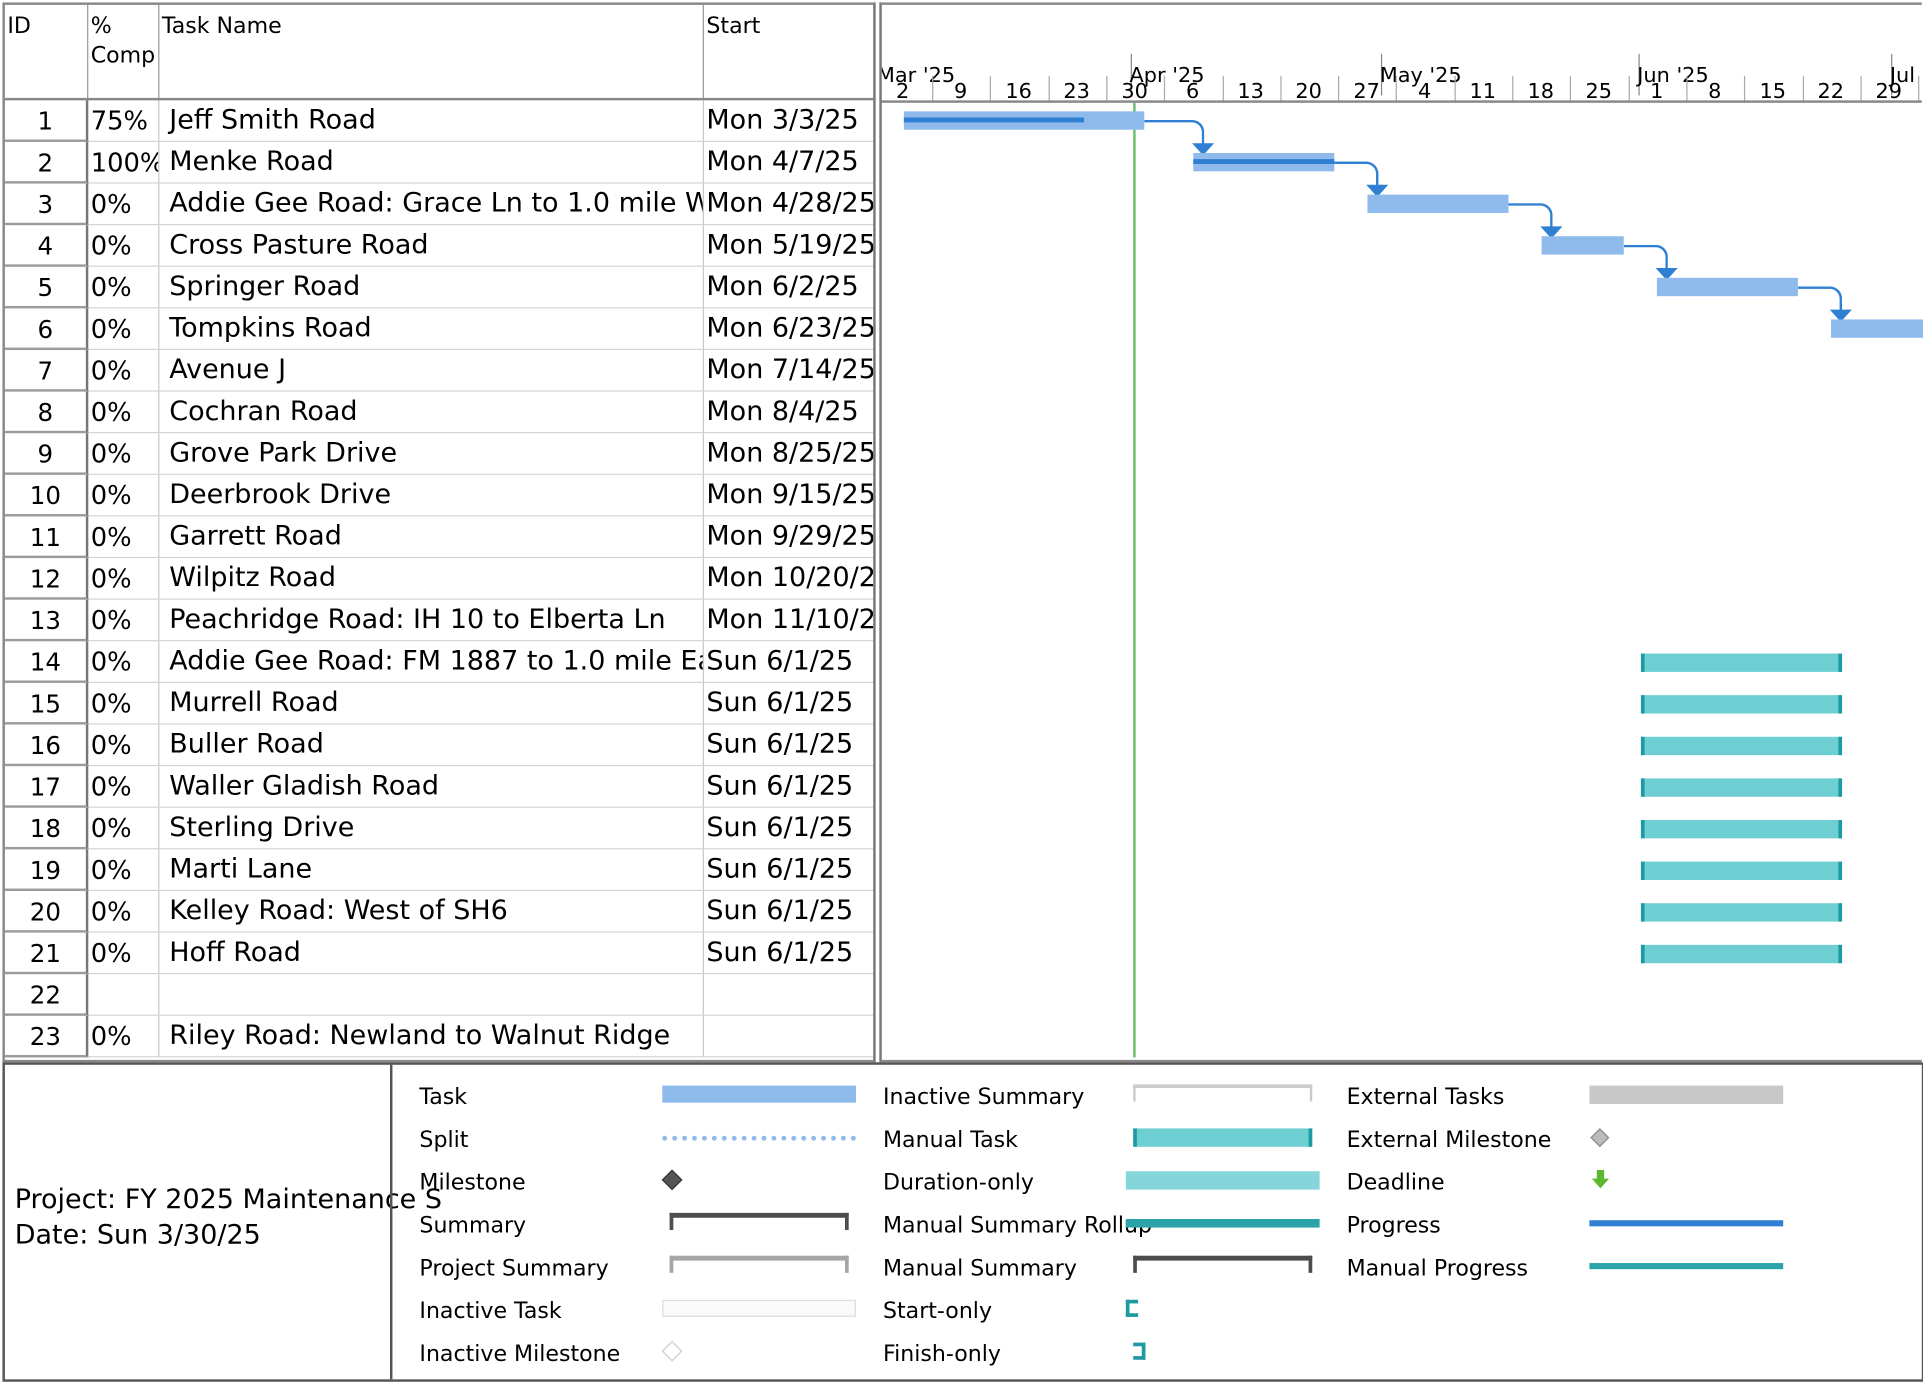 The width and height of the screenshot is (1923, 1383). What do you see at coordinates (431, 121) in the screenshot?
I see `task-name-cell: Jeff Smith Road` at bounding box center [431, 121].